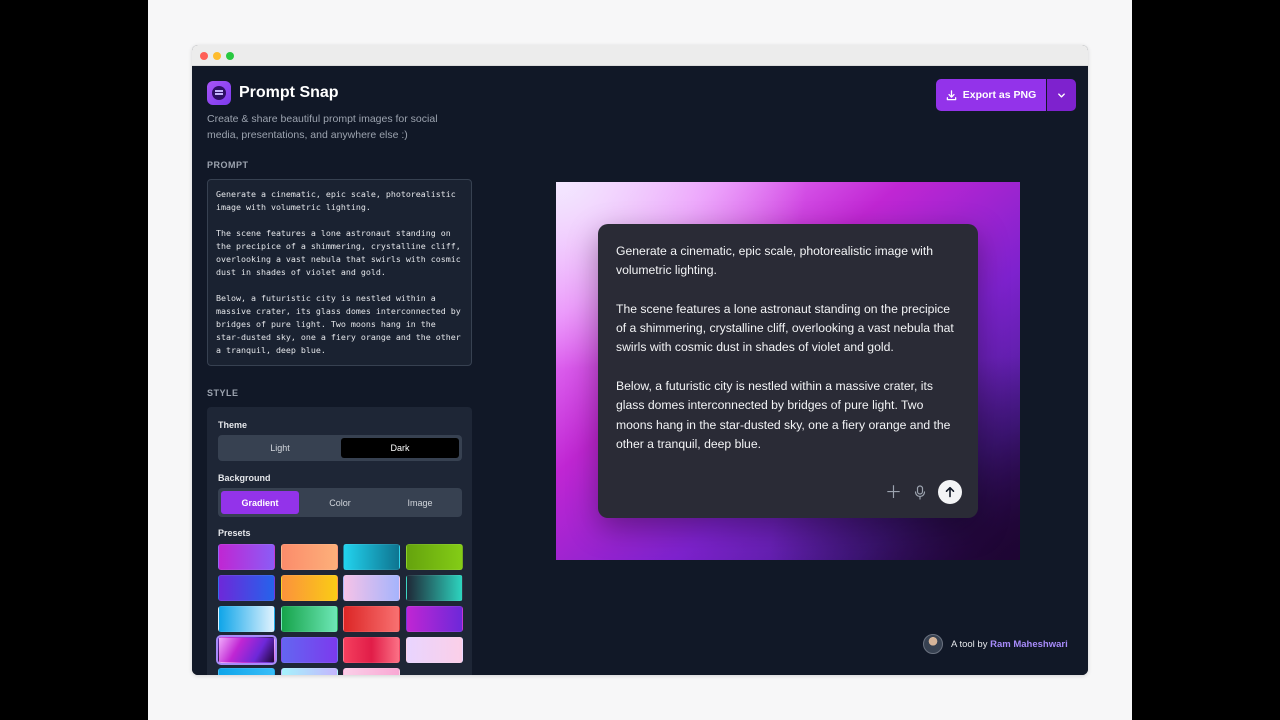 This screenshot has height=720, width=1280. I want to click on presets-label: Presets, so click(234, 533).